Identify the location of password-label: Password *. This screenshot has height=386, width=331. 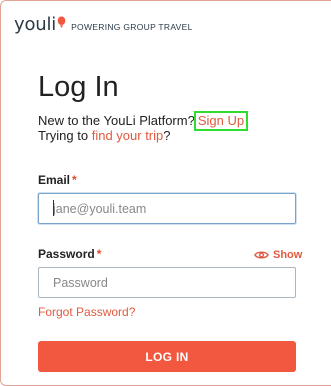
(69, 254).